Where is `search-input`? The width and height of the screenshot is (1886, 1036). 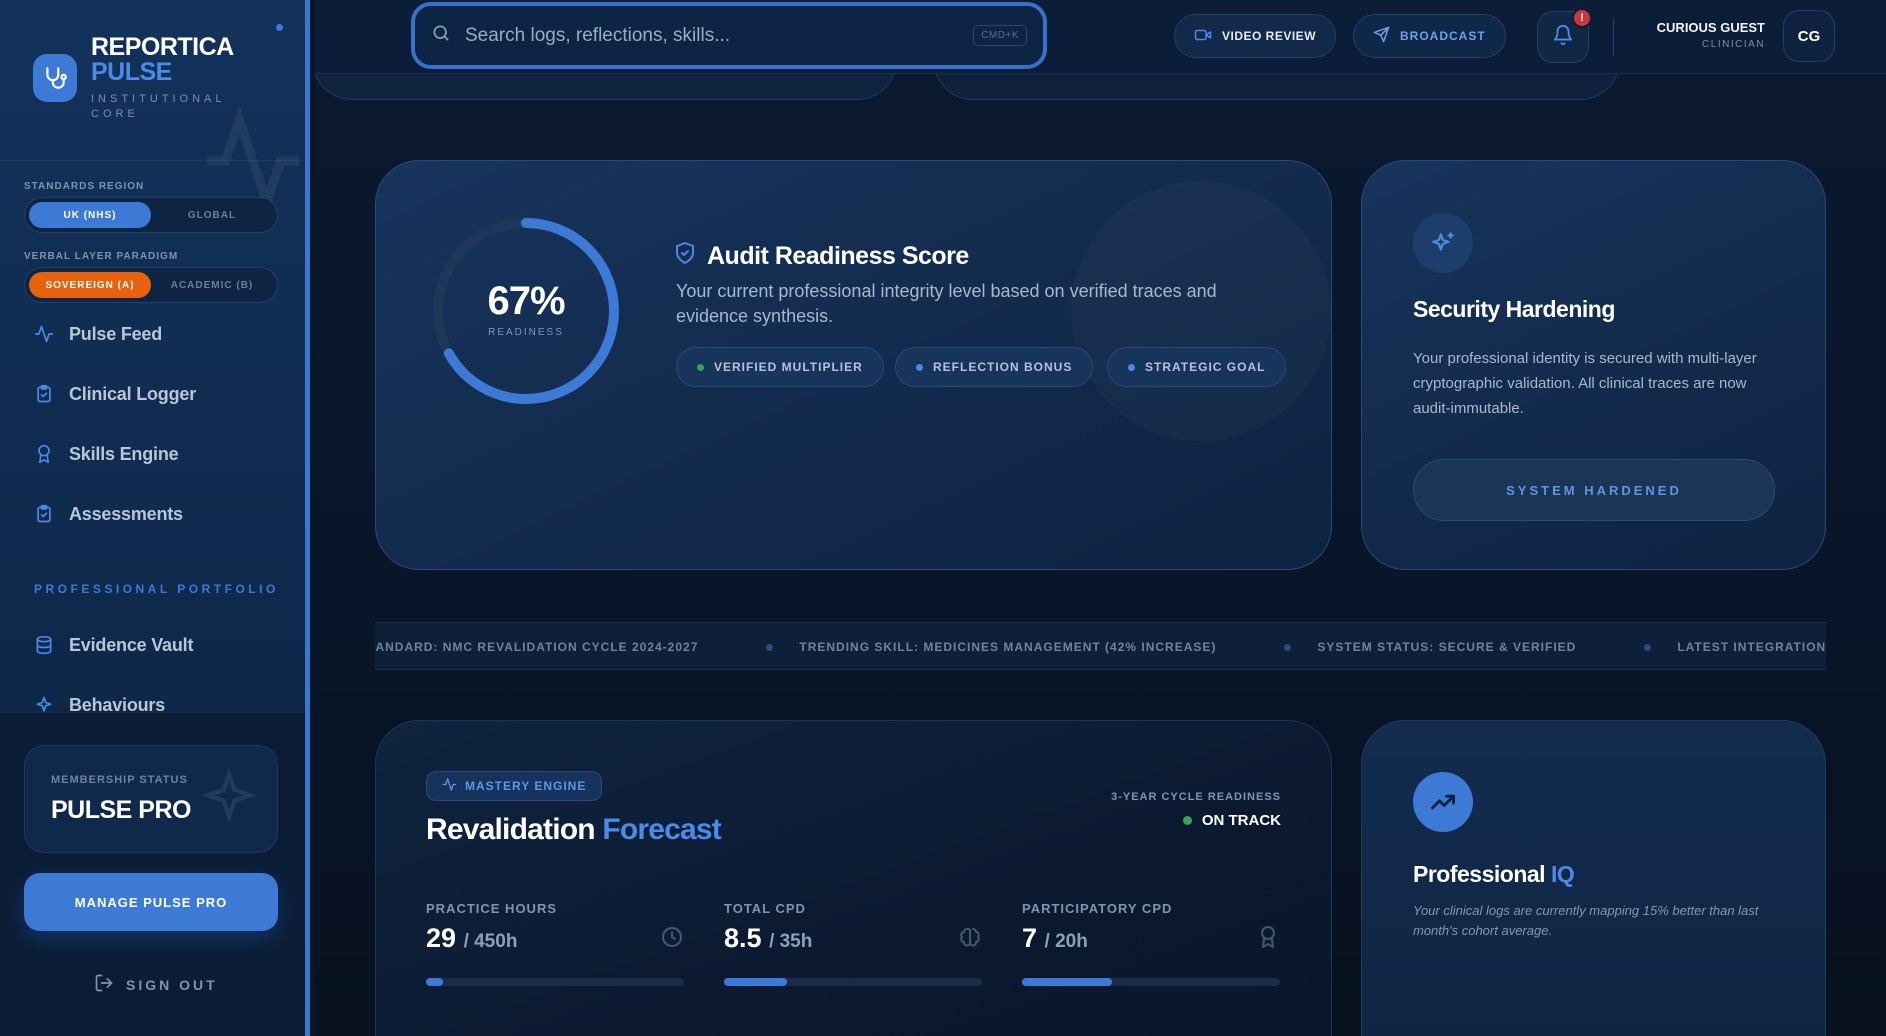 search-input is located at coordinates (719, 35).